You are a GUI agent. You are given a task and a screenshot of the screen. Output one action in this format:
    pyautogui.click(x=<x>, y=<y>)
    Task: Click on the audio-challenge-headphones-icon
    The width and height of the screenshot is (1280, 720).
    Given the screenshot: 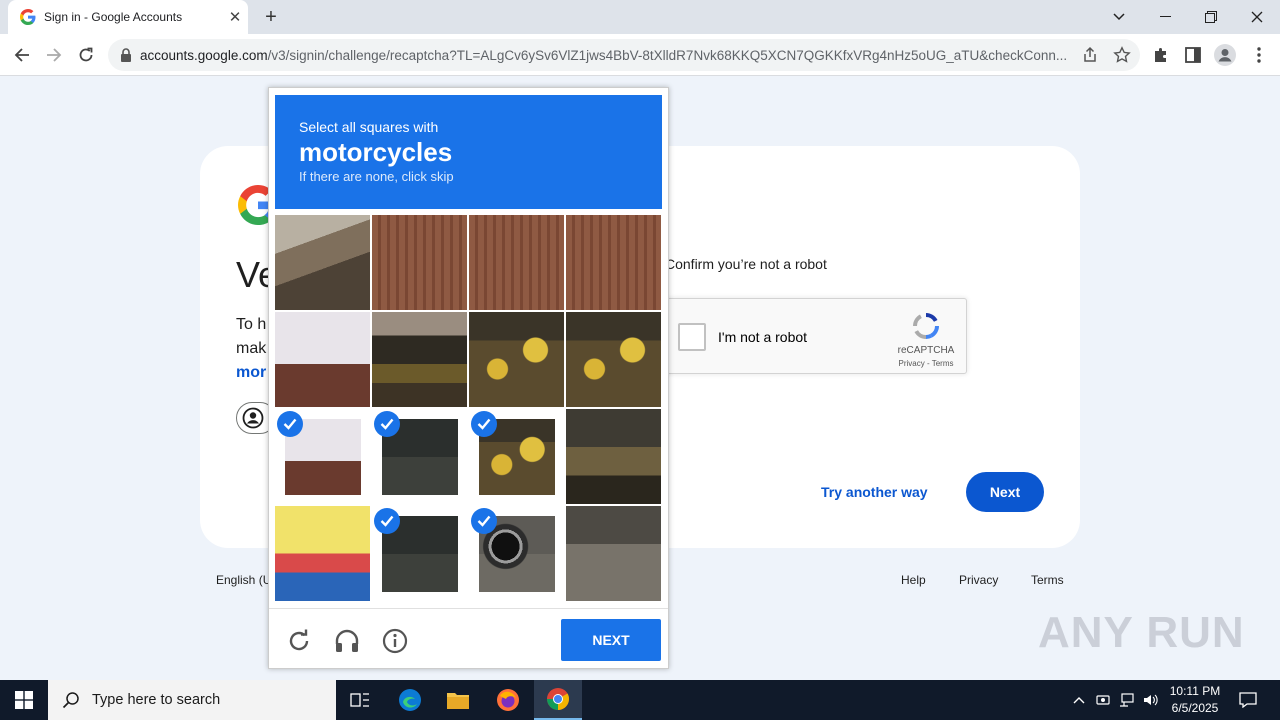 What is the action you would take?
    pyautogui.click(x=347, y=641)
    